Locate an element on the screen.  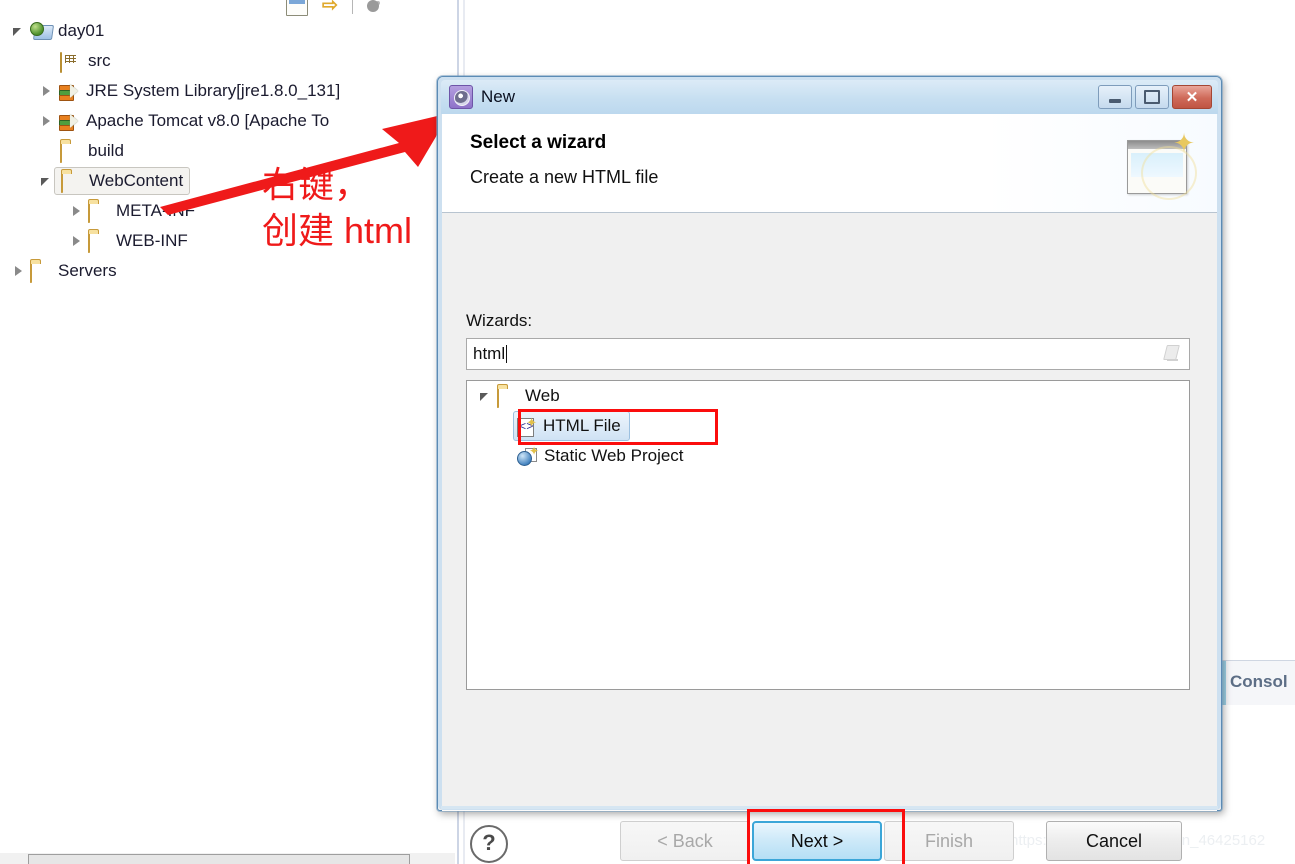
dialog-header: Select a wizard Create a new HTML file ✦ is located at coordinates (829, 163).